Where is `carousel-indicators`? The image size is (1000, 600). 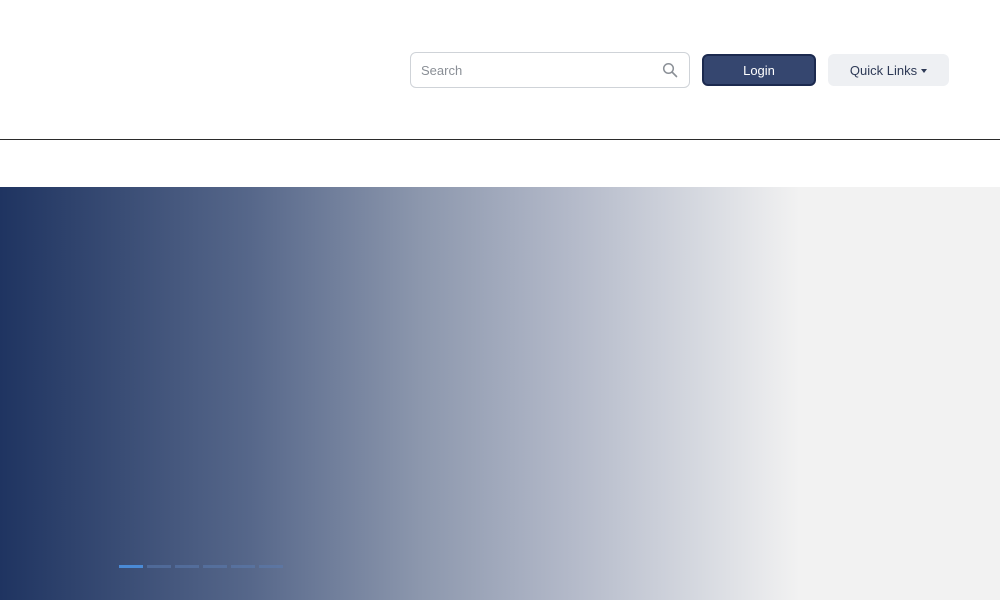 carousel-indicators is located at coordinates (201, 566).